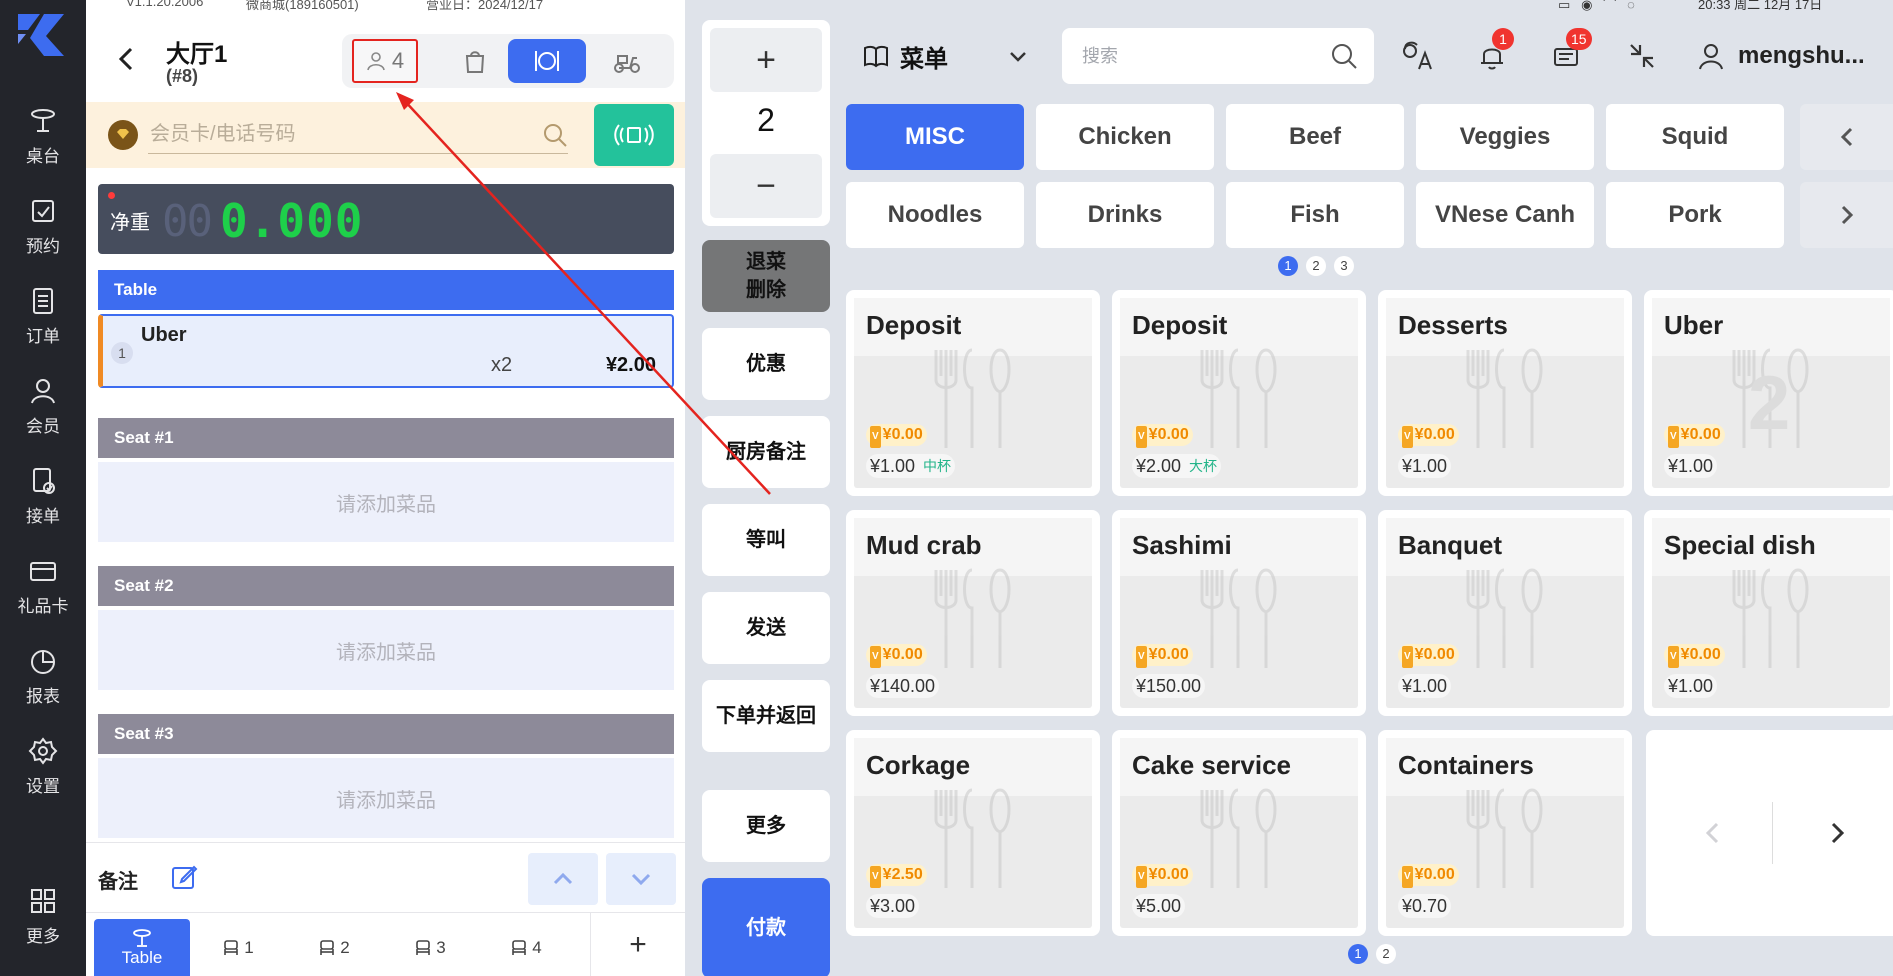 The height and width of the screenshot is (976, 1893). Describe the element at coordinates (1569, 52) in the screenshot. I see `online-orders-button: 15` at that location.